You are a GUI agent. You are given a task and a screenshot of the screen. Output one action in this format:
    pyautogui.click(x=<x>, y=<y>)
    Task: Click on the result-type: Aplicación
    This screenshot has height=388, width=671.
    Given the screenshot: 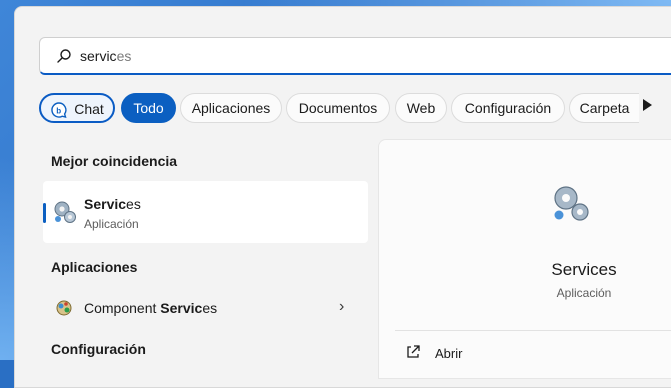 What is the action you would take?
    pyautogui.click(x=111, y=224)
    